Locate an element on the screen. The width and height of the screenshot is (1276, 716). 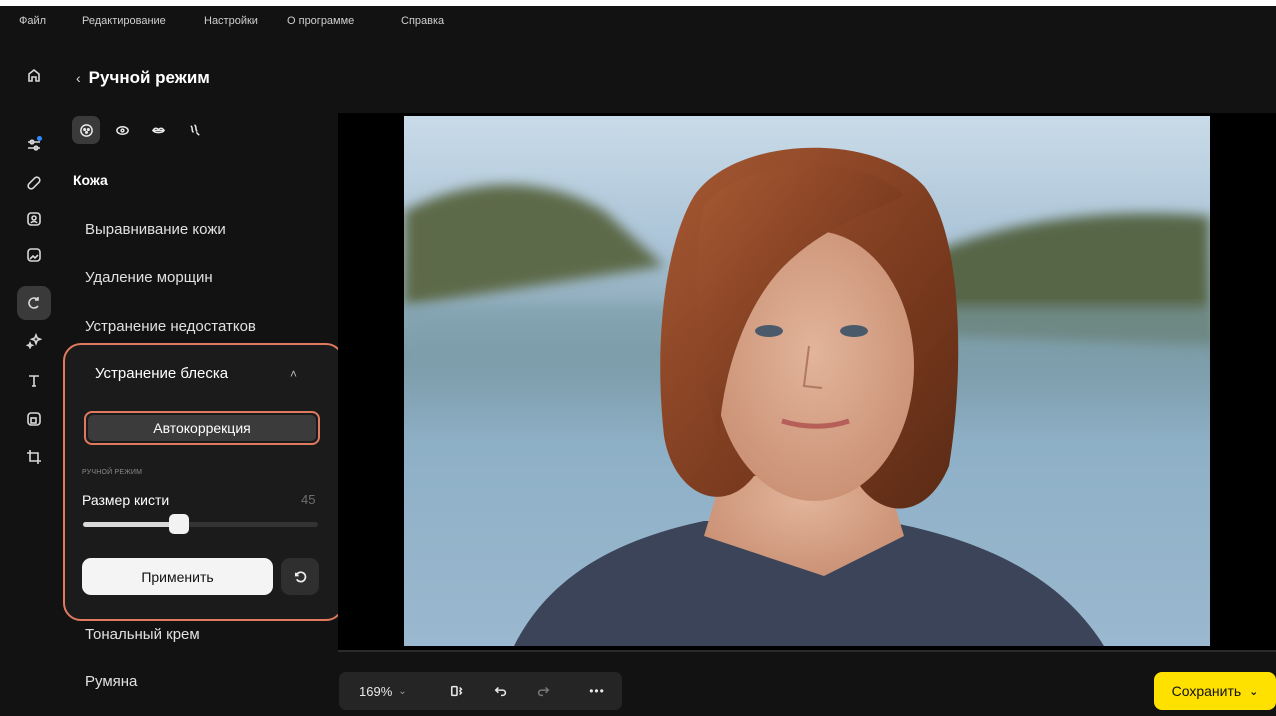
zoom-value: 169% is located at coordinates (376, 691).